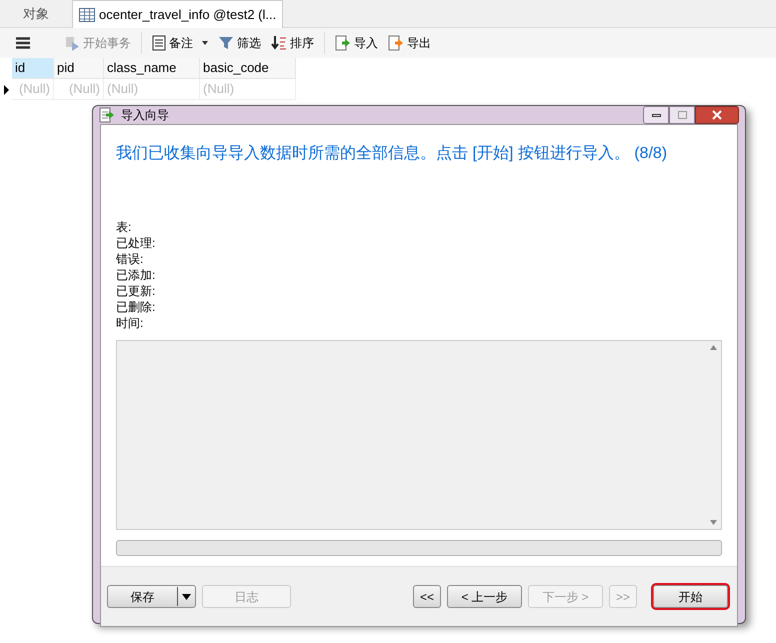  What do you see at coordinates (151, 596) in the screenshot?
I see `dialog-button: 保存` at bounding box center [151, 596].